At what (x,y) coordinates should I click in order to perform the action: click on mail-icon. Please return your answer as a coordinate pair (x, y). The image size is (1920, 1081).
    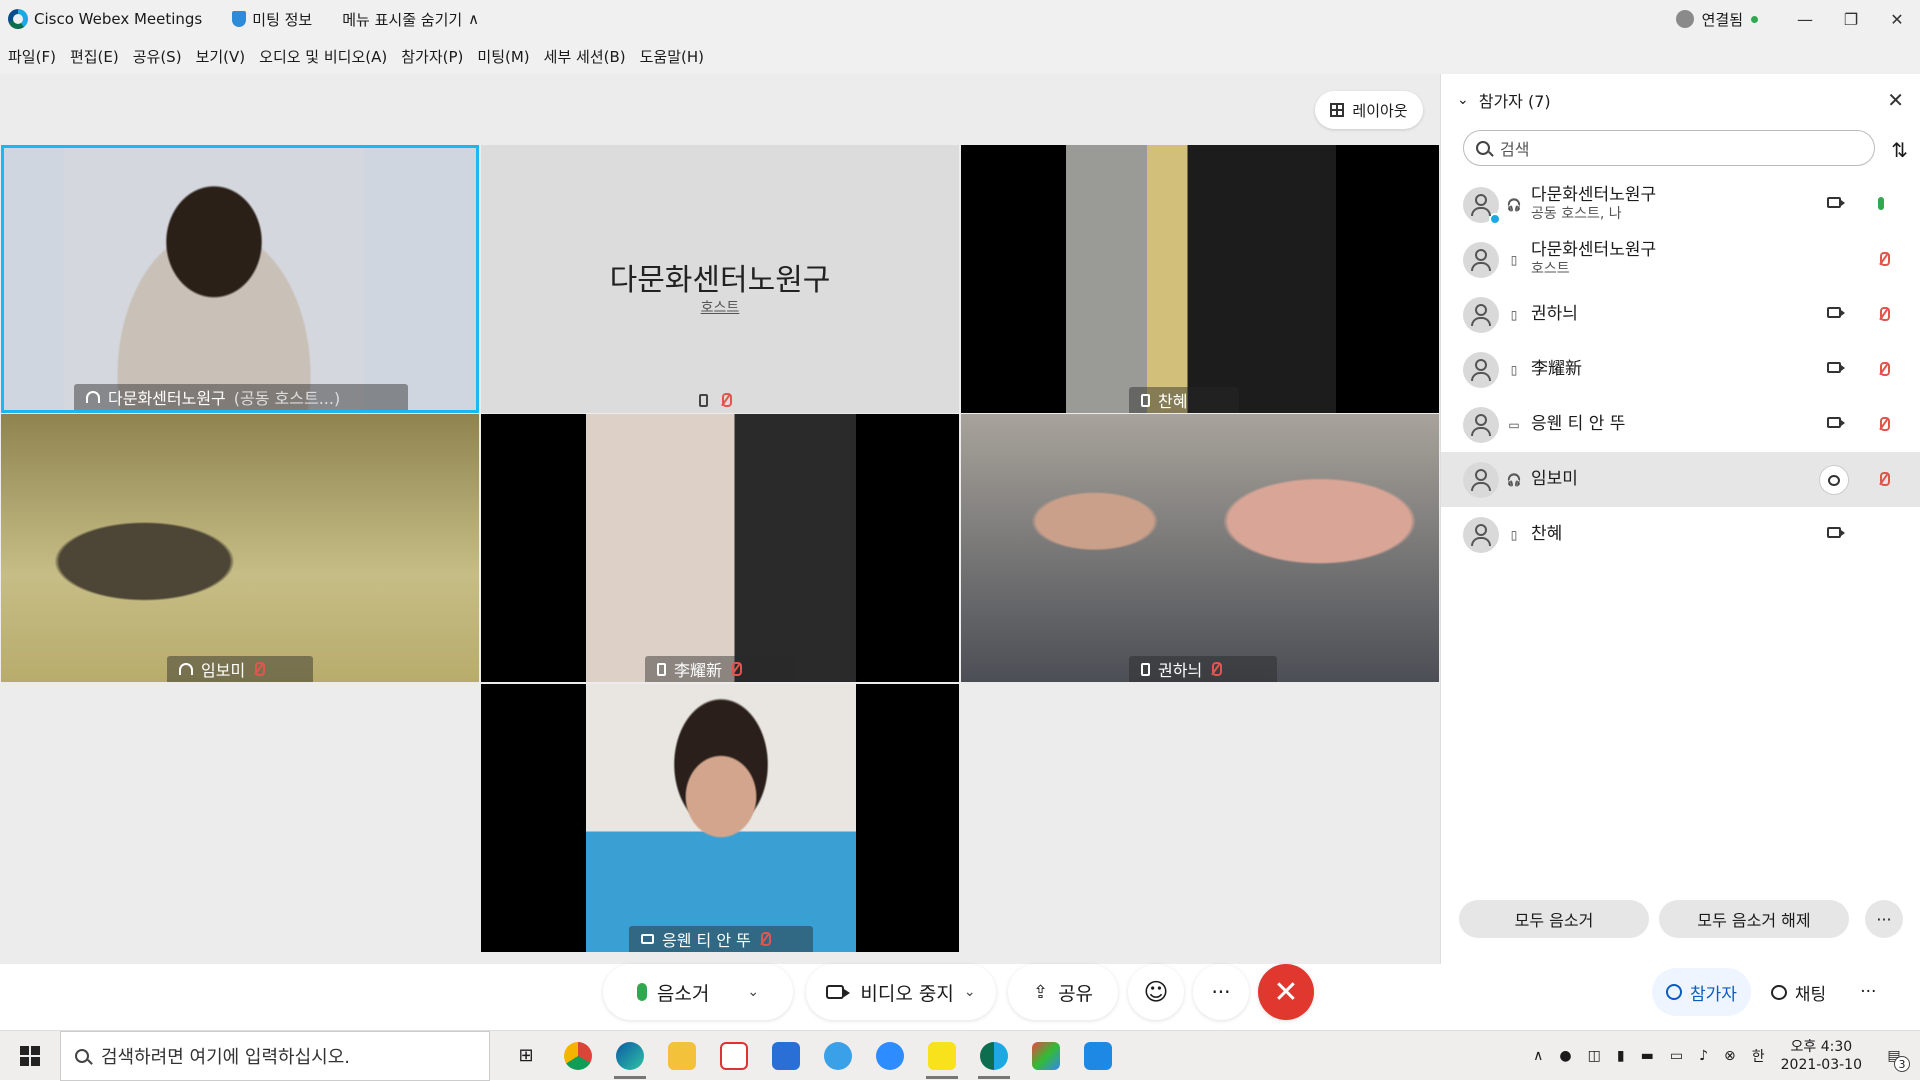
    Looking at the image, I should click on (786, 1056).